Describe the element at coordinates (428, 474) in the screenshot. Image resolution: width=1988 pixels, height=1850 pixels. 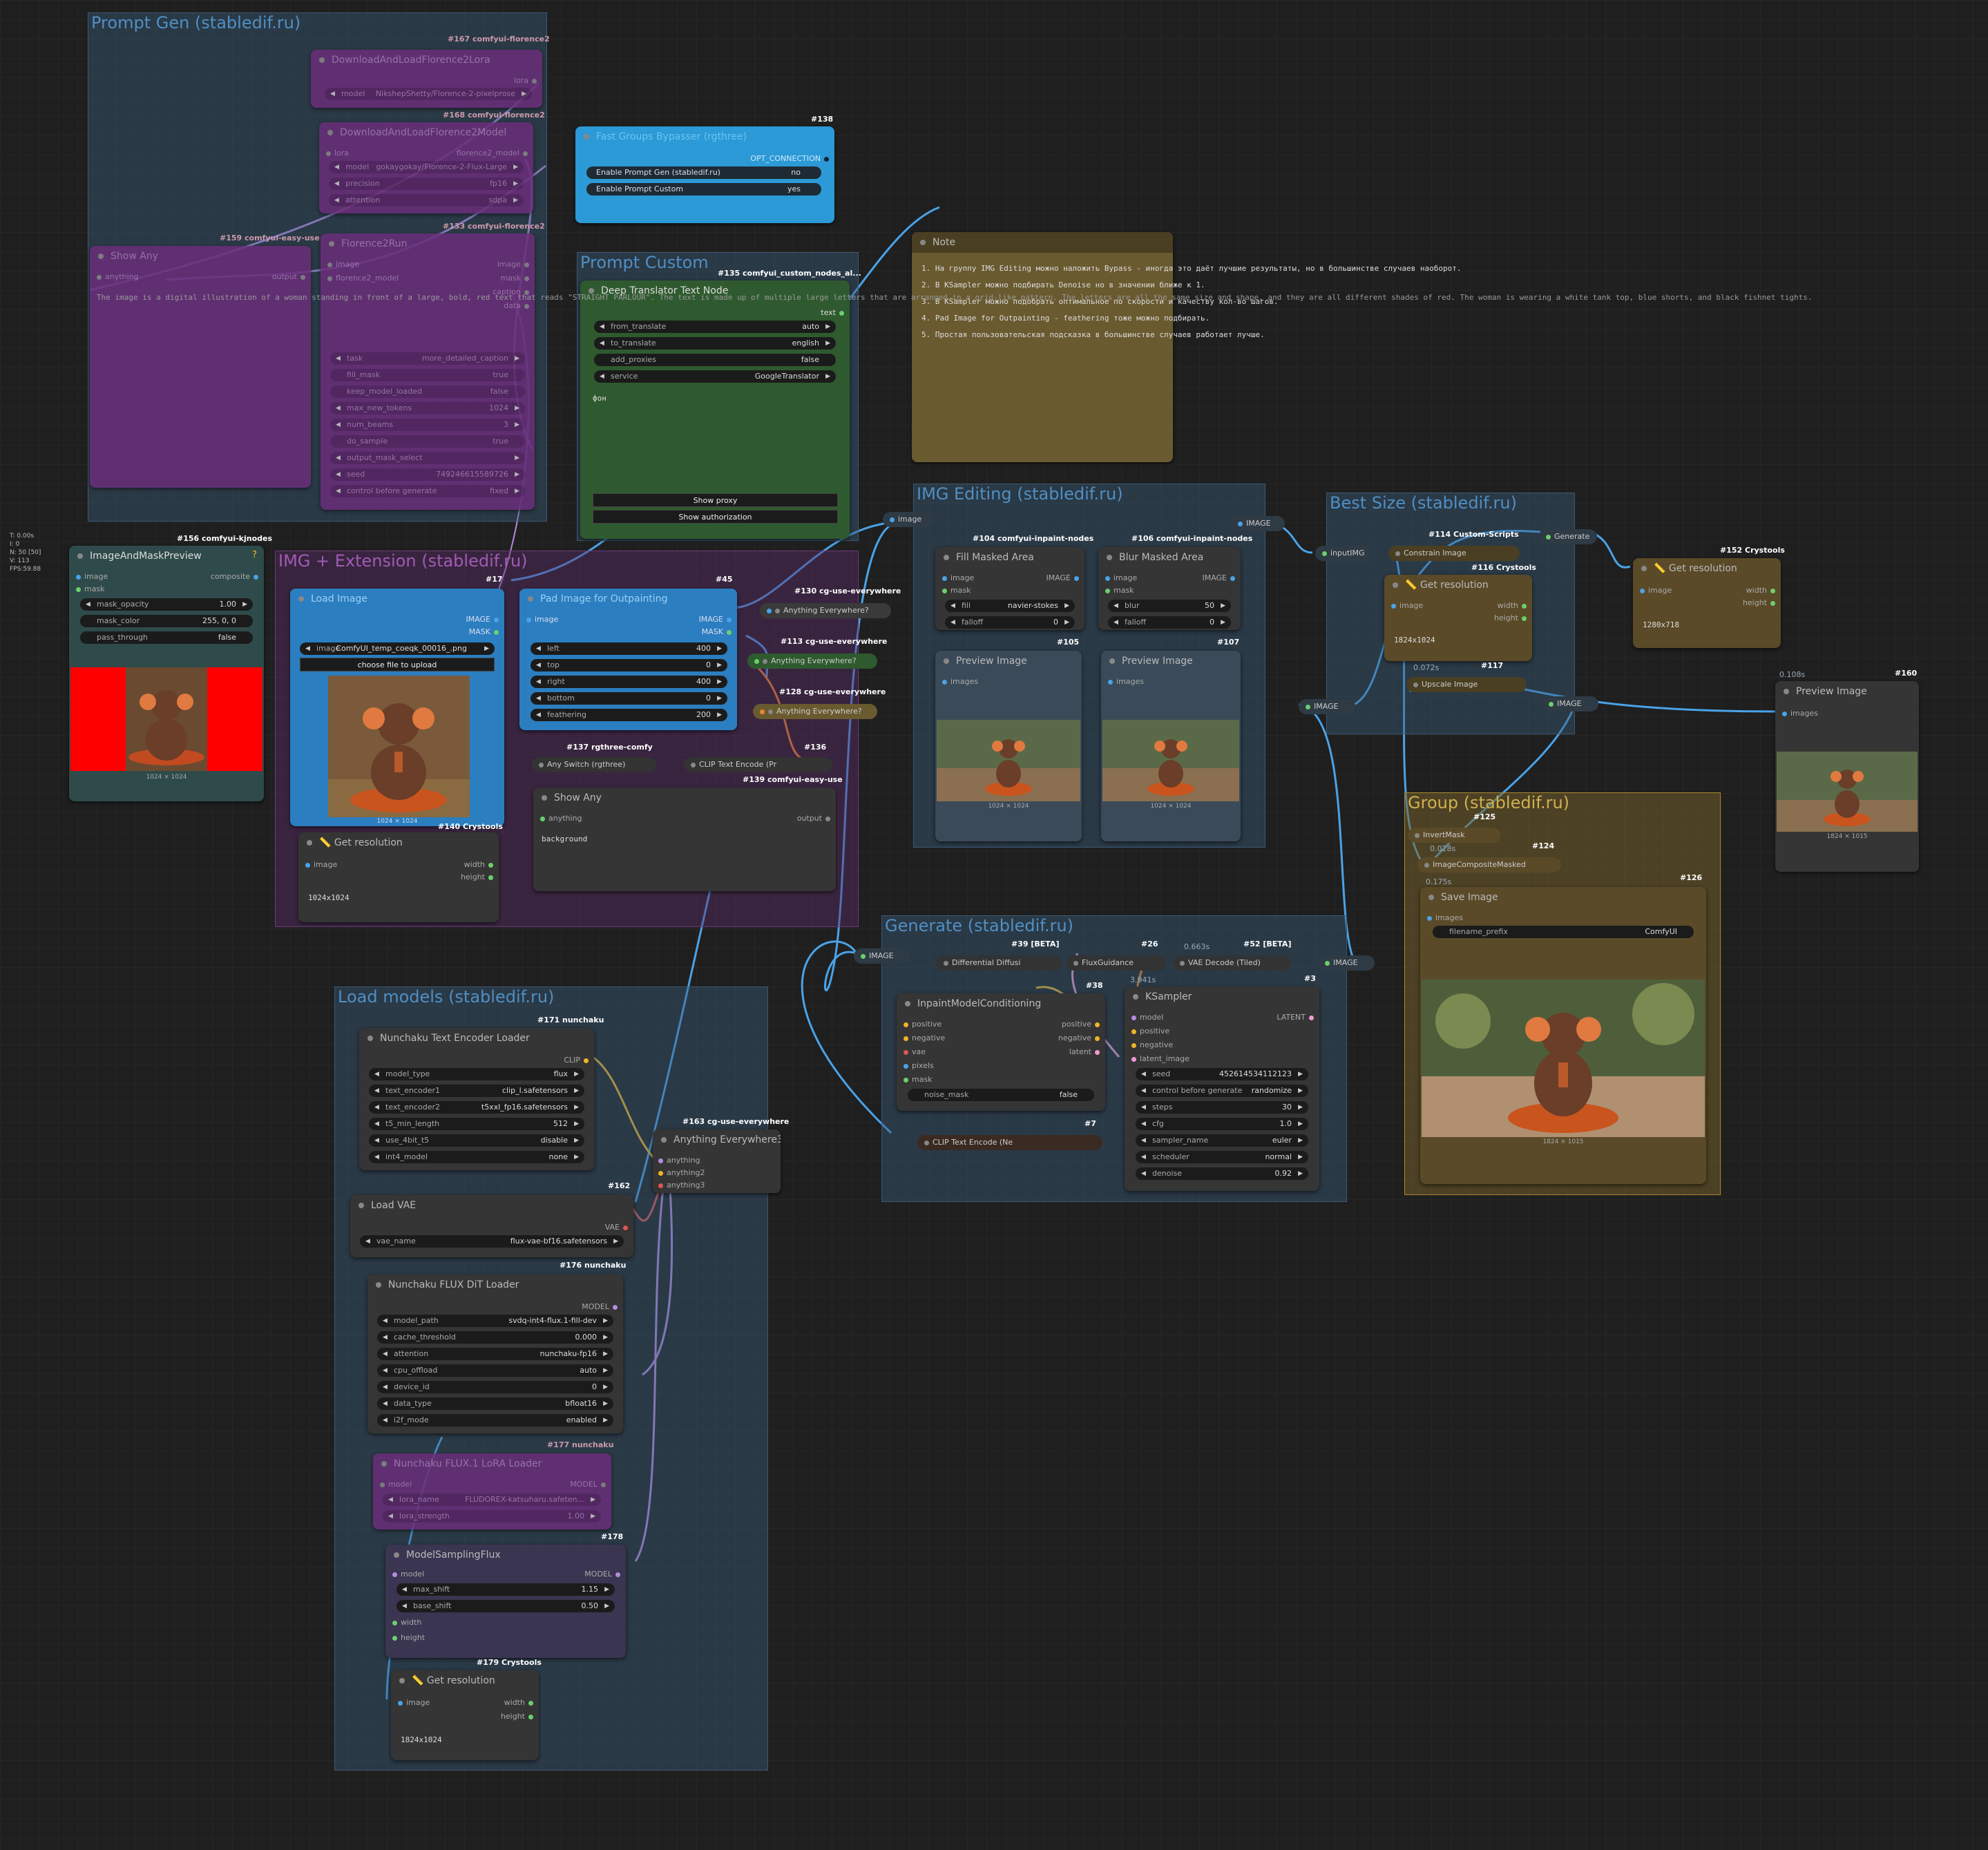
I see `widget-seed: seed749246615589726` at that location.